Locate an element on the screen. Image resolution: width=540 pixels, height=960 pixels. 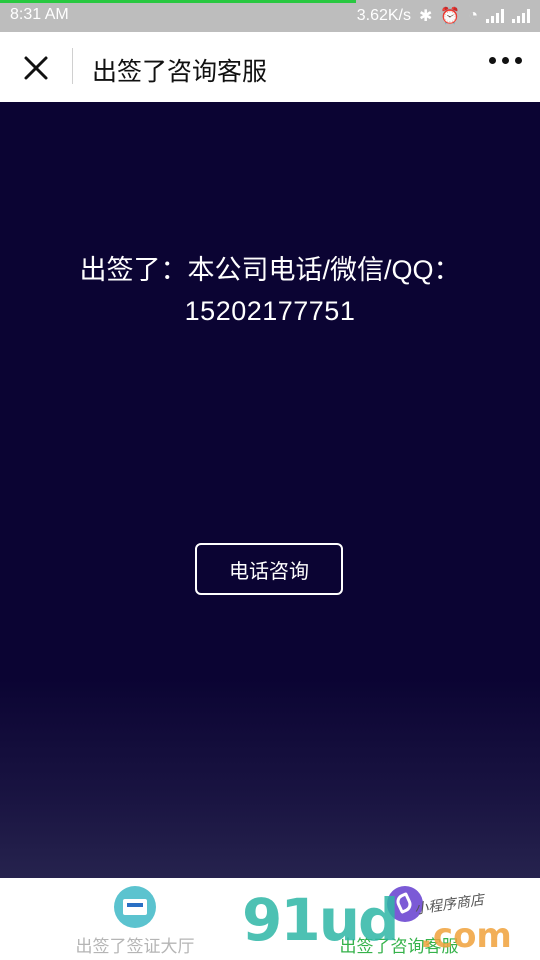
status-right: 3.62K/s ✱ ⏰ ◔ is located at coordinates (443, 16).